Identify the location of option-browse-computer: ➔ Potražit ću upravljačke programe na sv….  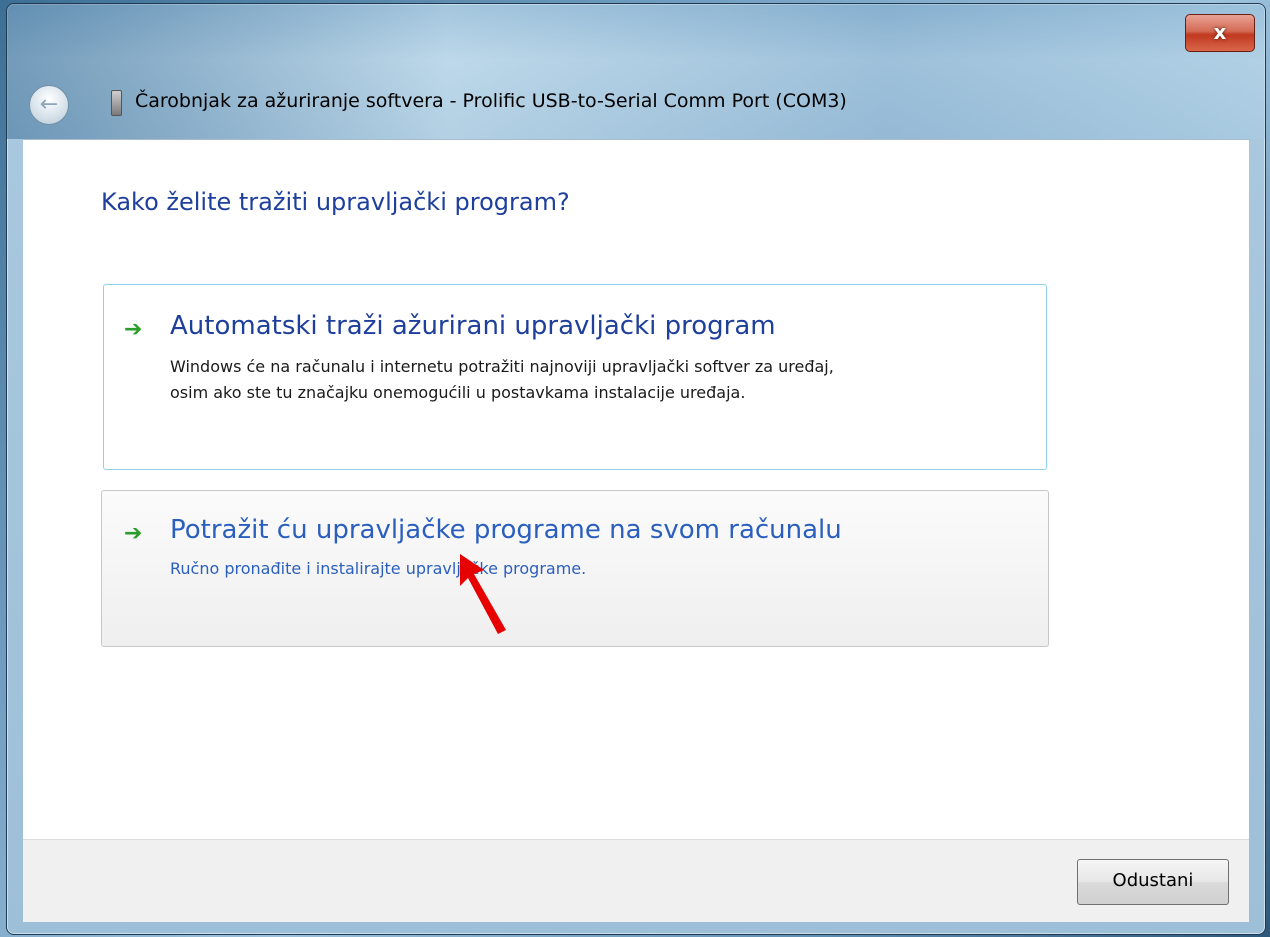
(575, 568).